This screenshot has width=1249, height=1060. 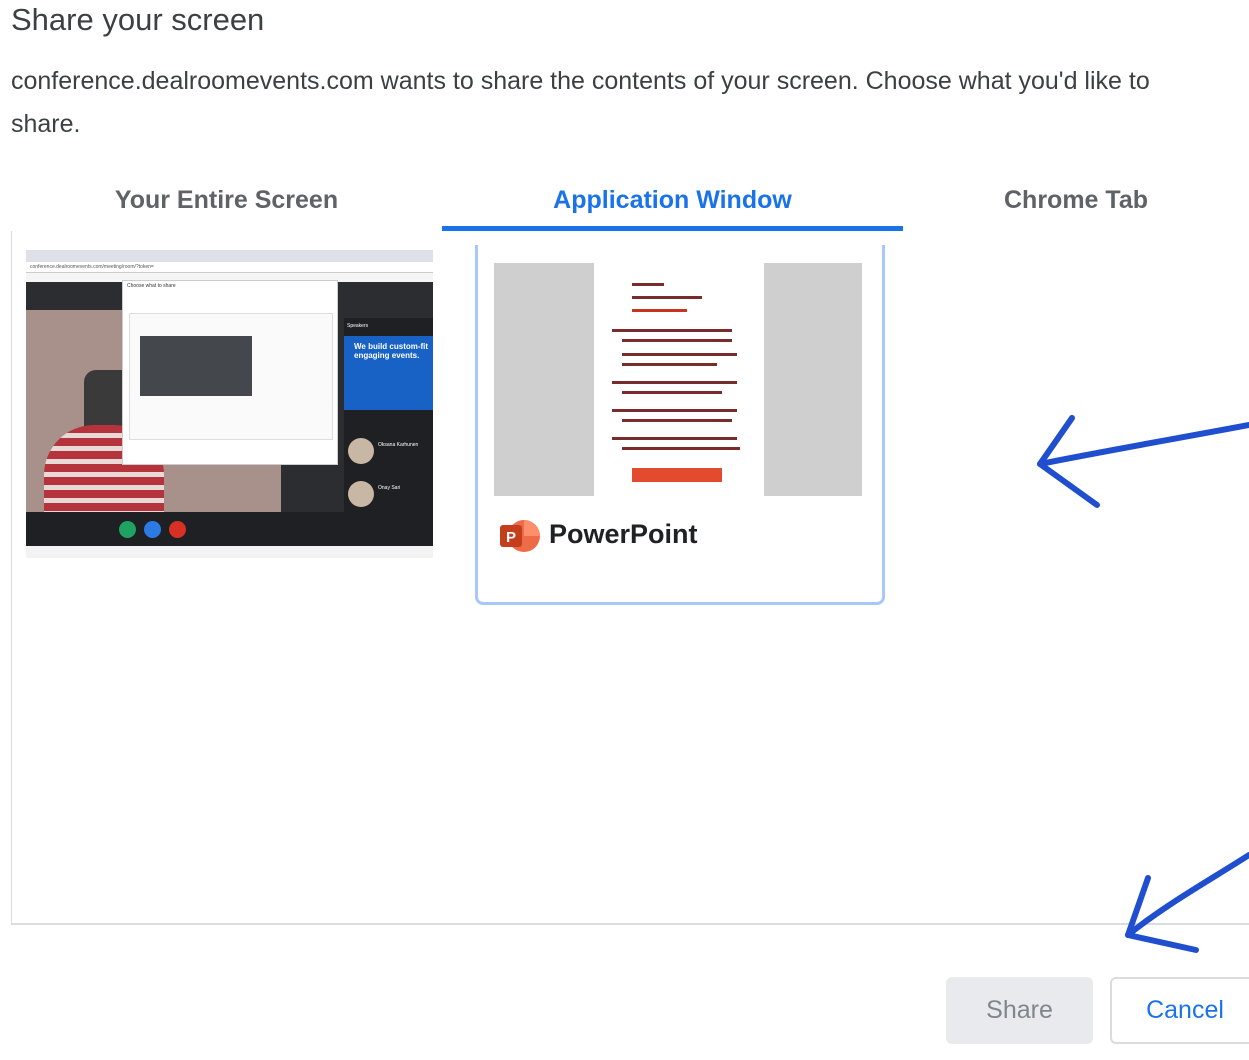 I want to click on thumb-banner: We build custom-fit engaging events., so click(x=388, y=373).